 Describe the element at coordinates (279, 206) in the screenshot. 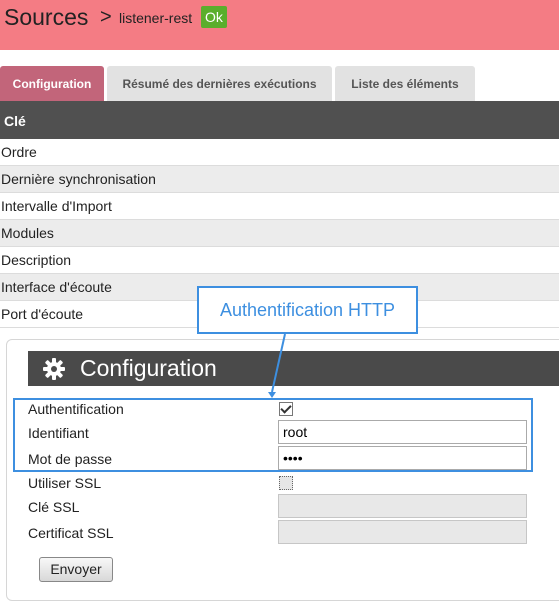

I see `table-row: Intervalle d'Import` at that location.